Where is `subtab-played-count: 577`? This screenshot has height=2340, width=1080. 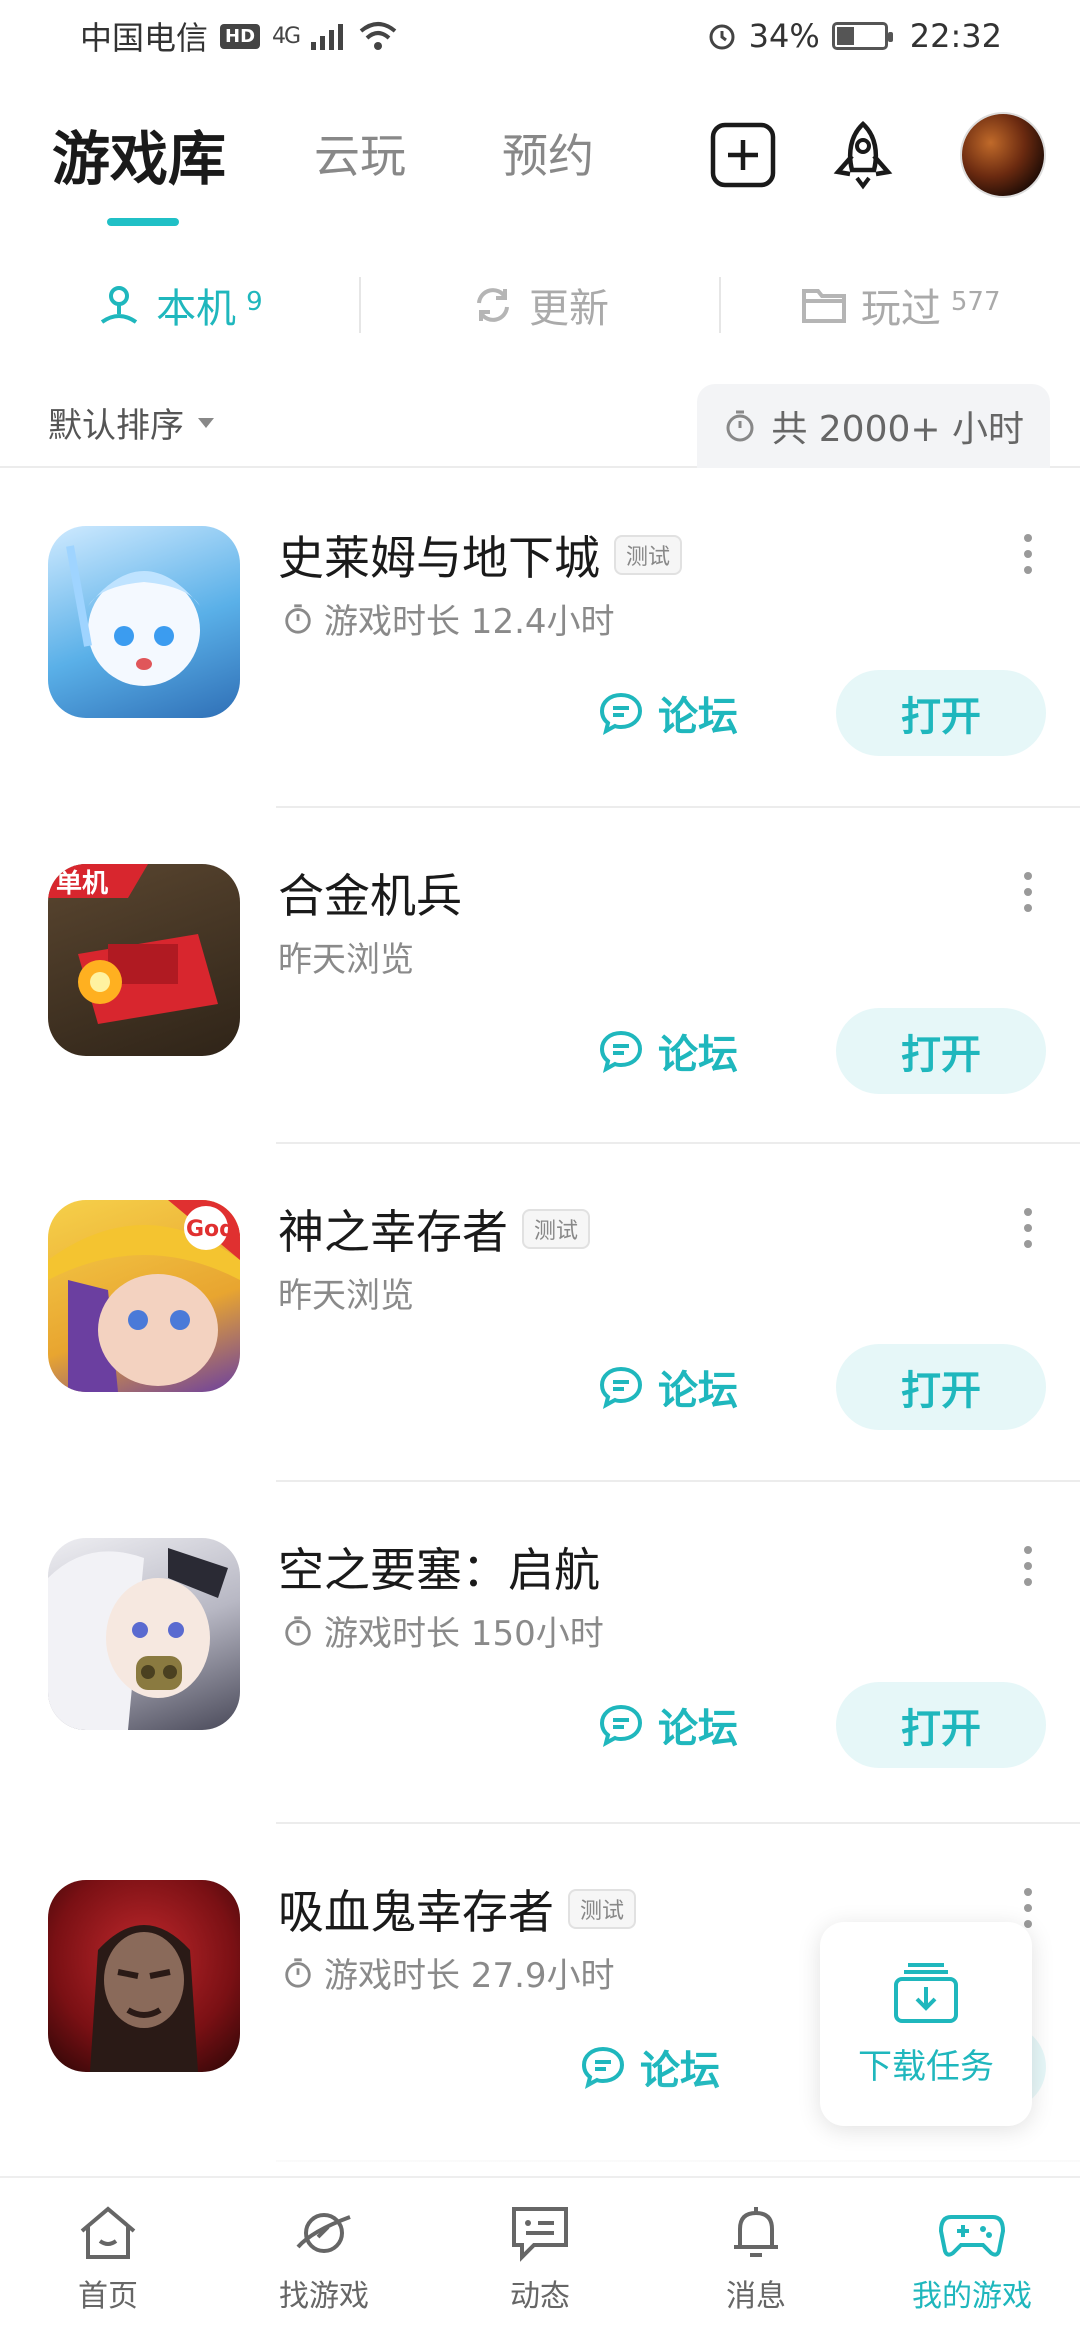
subtab-played-count: 577 is located at coordinates (975, 302).